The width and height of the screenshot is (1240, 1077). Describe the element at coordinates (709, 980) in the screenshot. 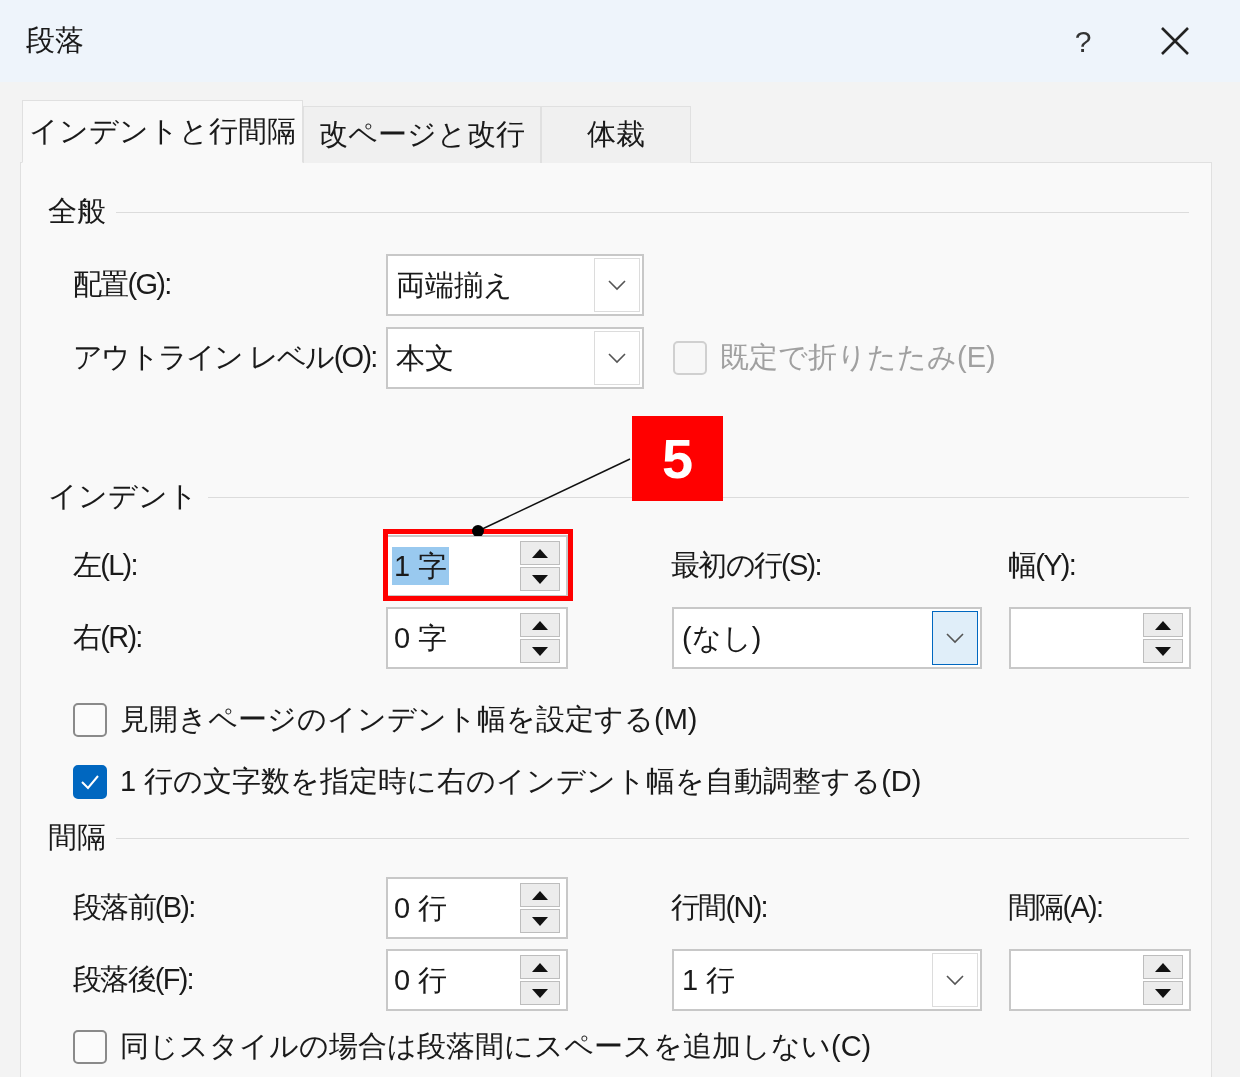

I see `dropdown-value: 1 行` at that location.